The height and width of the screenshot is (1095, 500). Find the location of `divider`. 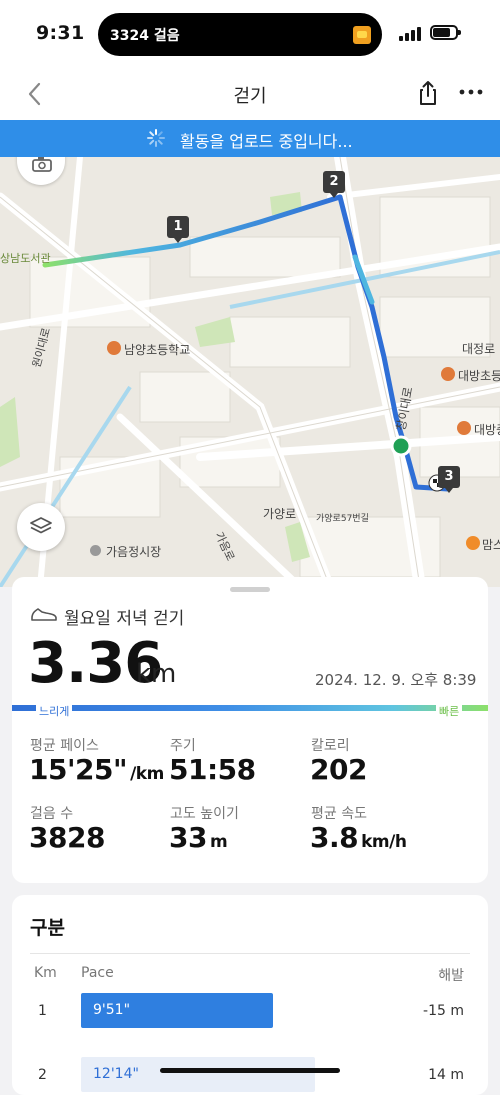

divider is located at coordinates (250, 953).